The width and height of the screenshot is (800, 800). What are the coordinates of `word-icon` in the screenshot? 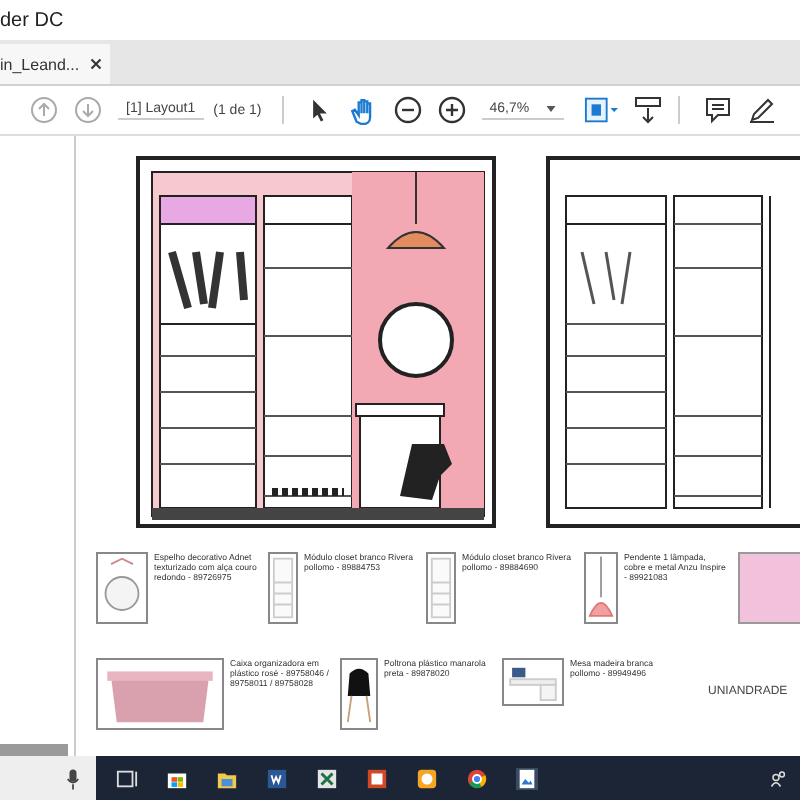 It's located at (277, 778).